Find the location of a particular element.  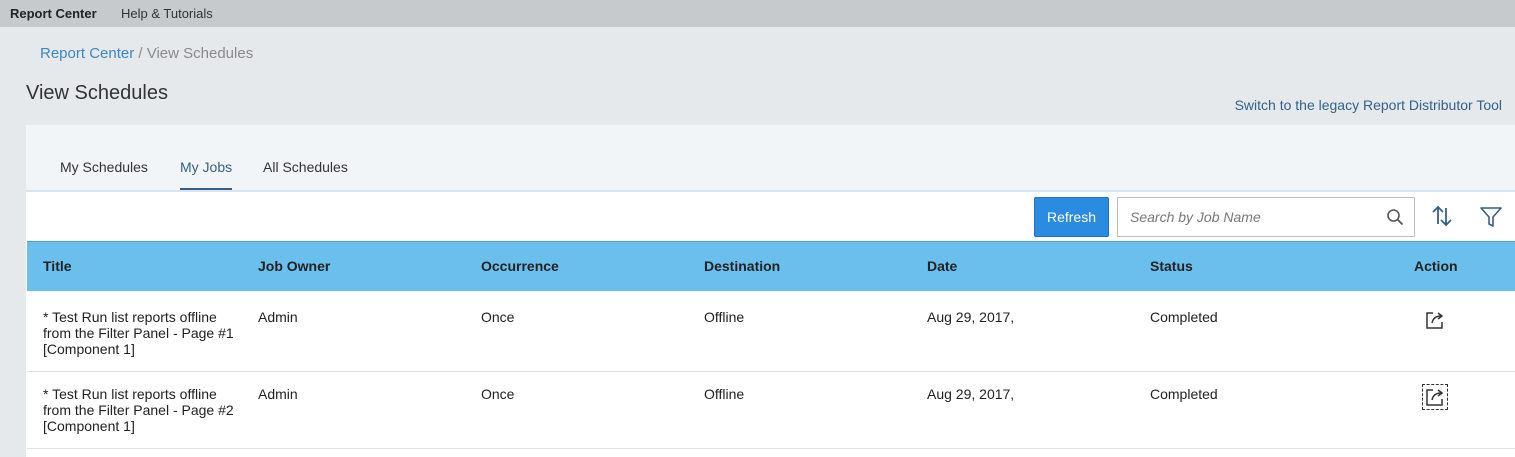

search-input is located at coordinates (1250, 217).